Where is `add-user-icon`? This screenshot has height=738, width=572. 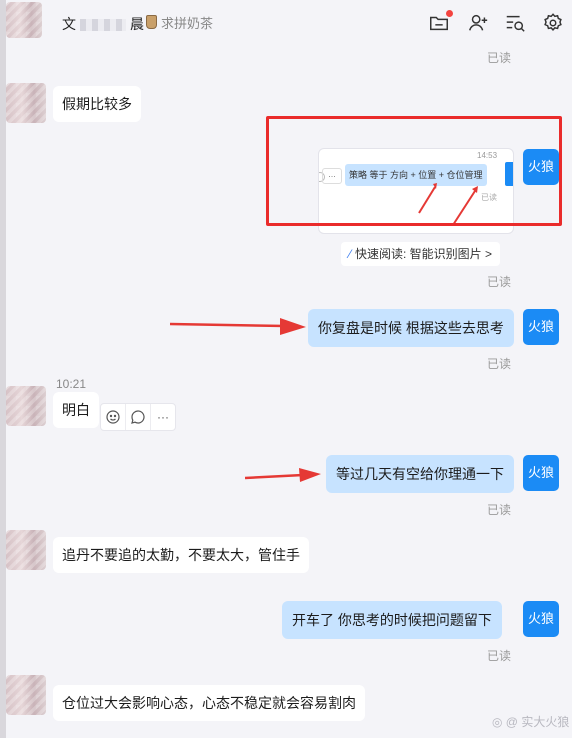 add-user-icon is located at coordinates (478, 23).